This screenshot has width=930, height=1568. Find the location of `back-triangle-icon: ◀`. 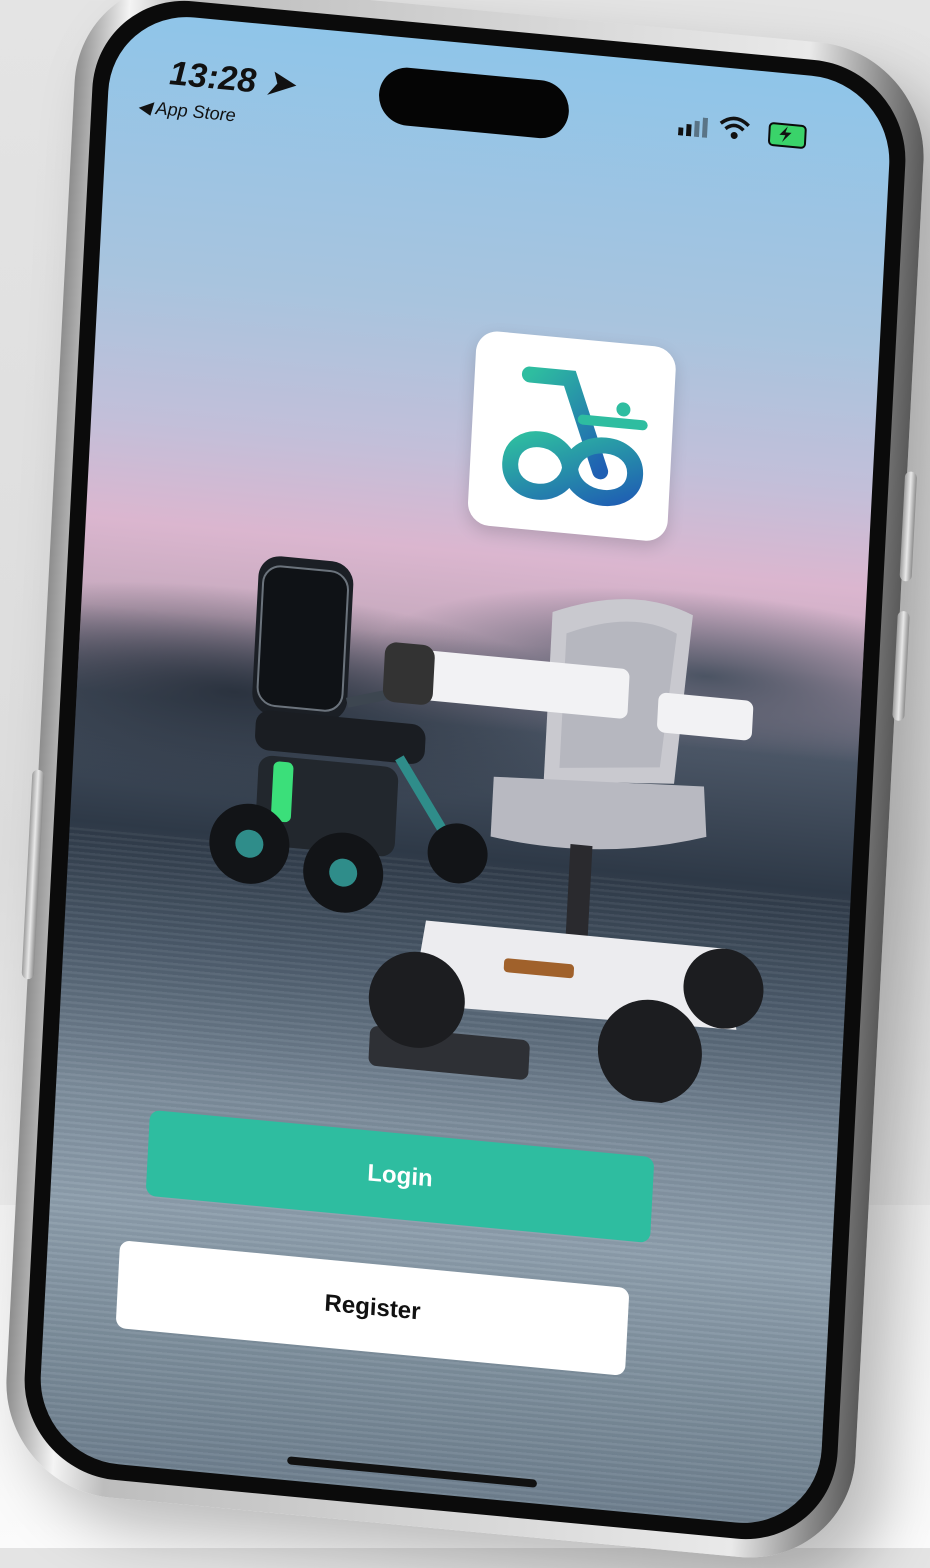

back-triangle-icon: ◀ is located at coordinates (144, 107).